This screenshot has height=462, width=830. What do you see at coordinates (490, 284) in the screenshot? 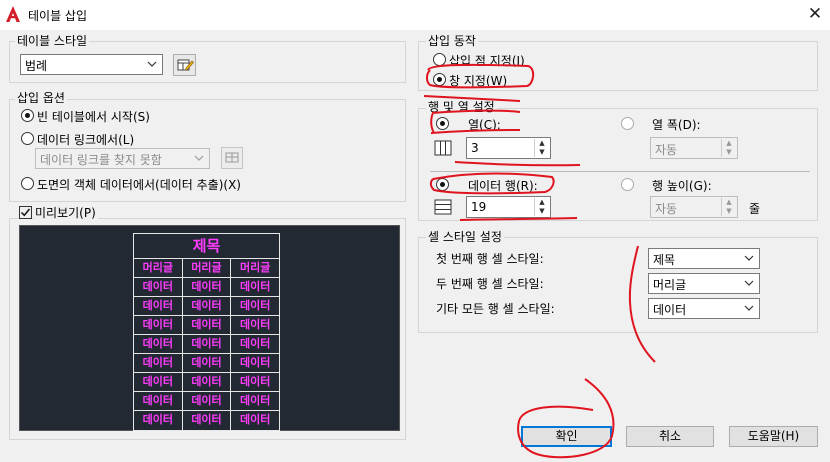
I see `label-second-row-style: 두 번째 행 셀 스타일:` at bounding box center [490, 284].